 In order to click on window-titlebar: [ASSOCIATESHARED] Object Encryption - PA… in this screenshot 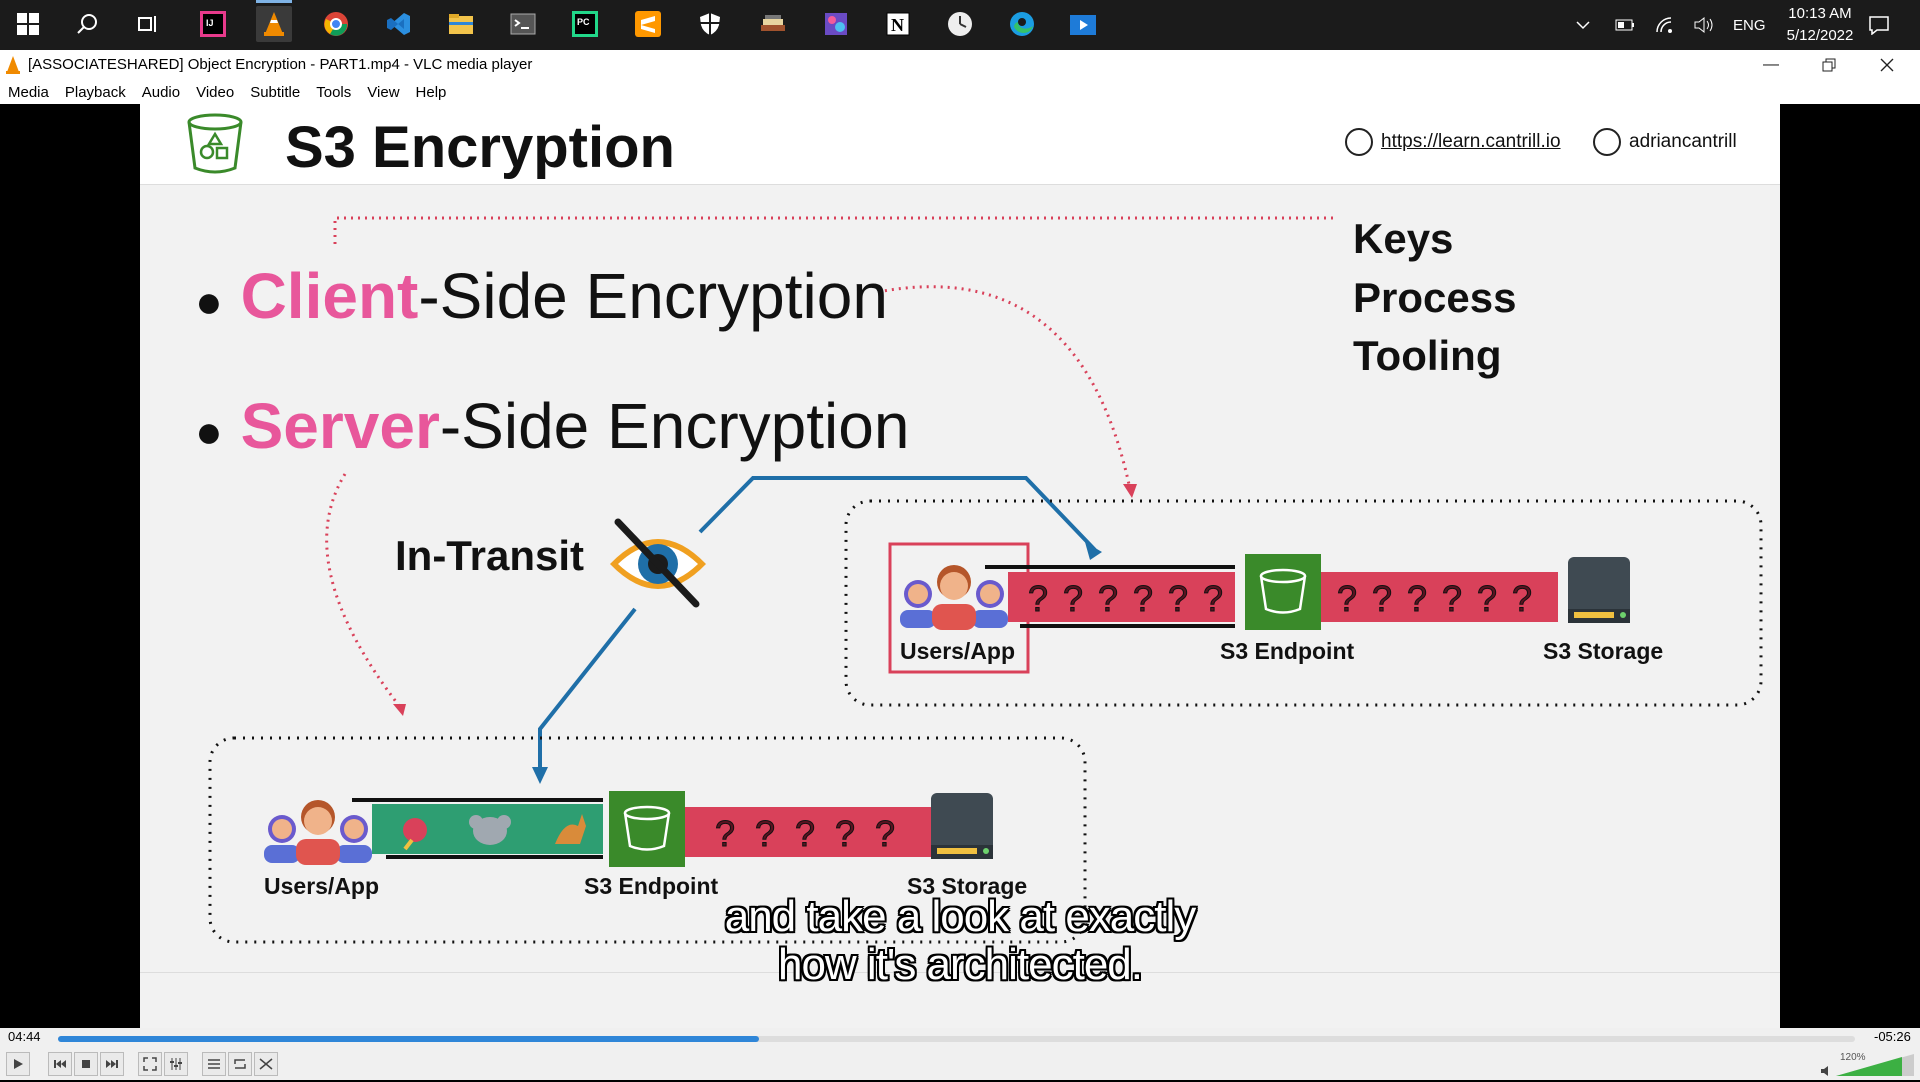, I will do `click(960, 65)`.